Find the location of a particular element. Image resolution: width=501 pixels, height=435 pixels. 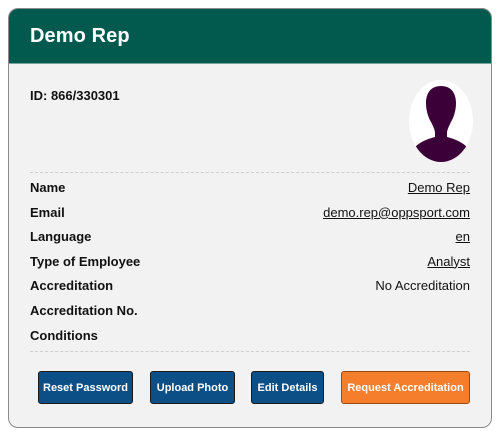

upload-photo-button: Upload Photo is located at coordinates (192, 387).